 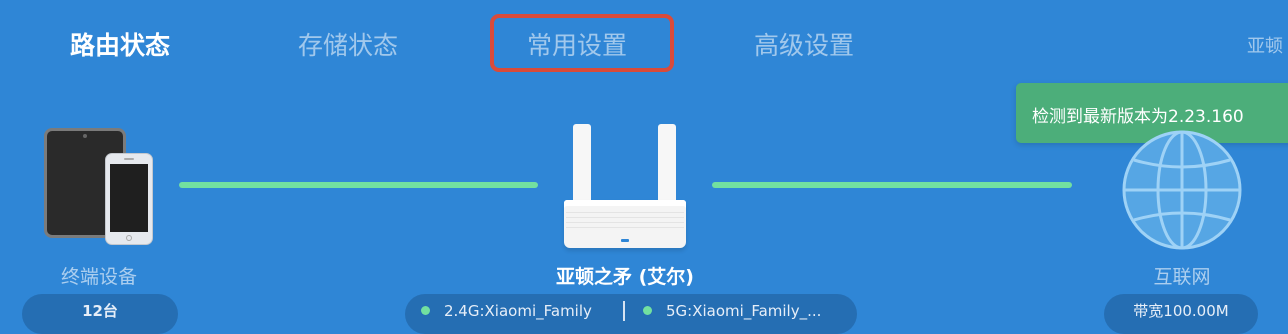 I want to click on globe-icon, so click(x=1182, y=190).